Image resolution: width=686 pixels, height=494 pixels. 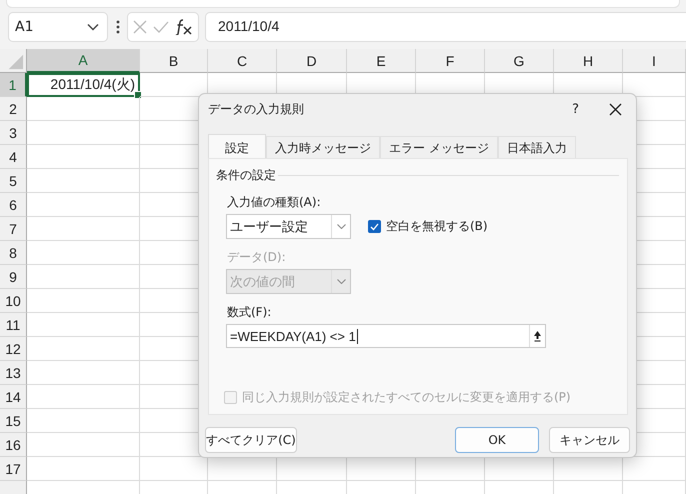 I want to click on column-header: H, so click(x=588, y=61).